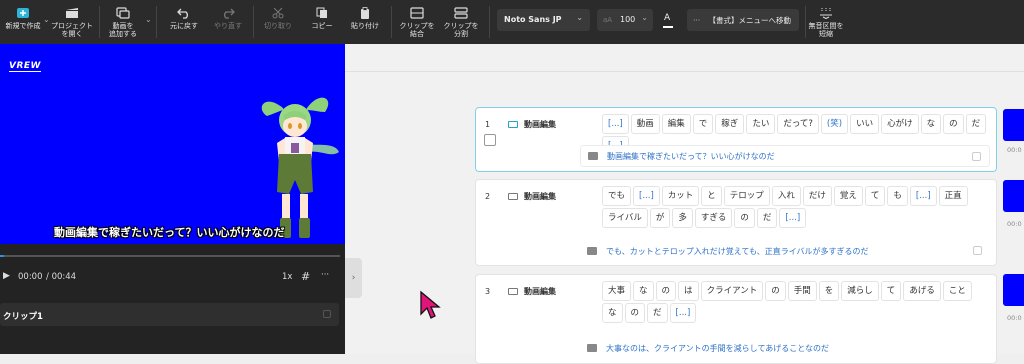 This screenshot has height=364, width=1024. I want to click on subtitle-row: でも、カットとテロップ入れだけ覚えても、正直ライバルが多すぎるのだ, so click(785, 251).